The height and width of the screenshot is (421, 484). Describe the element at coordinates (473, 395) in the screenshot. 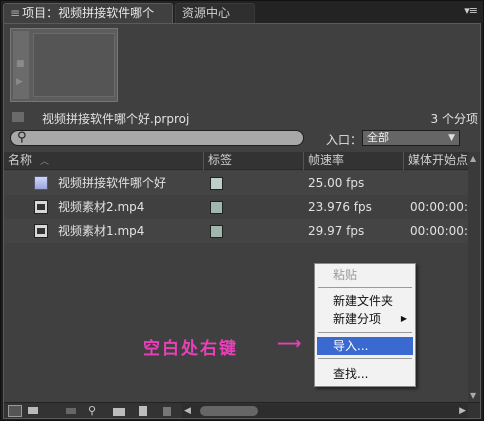

I see `scroll-down-icon: ▼` at that location.